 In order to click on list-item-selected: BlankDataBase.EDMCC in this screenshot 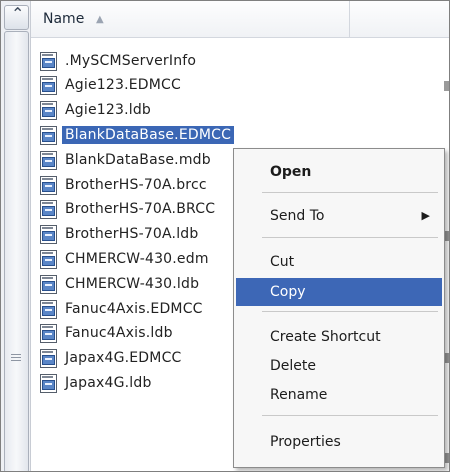, I will do `click(137, 134)`.